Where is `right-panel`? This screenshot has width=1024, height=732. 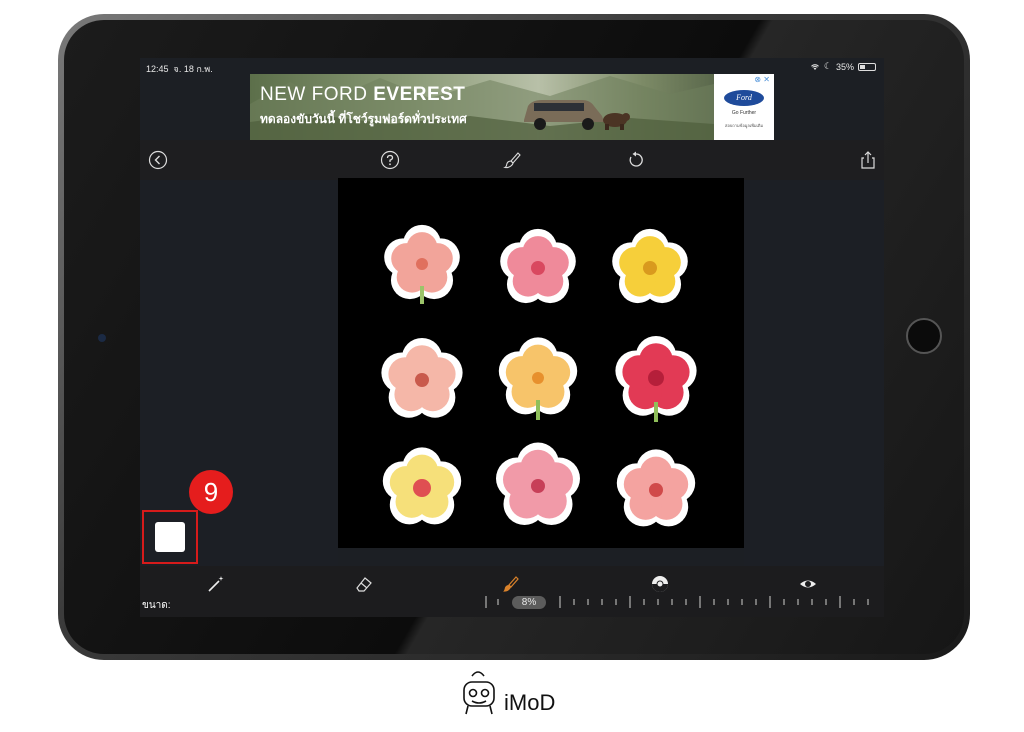 right-panel is located at coordinates (814, 373).